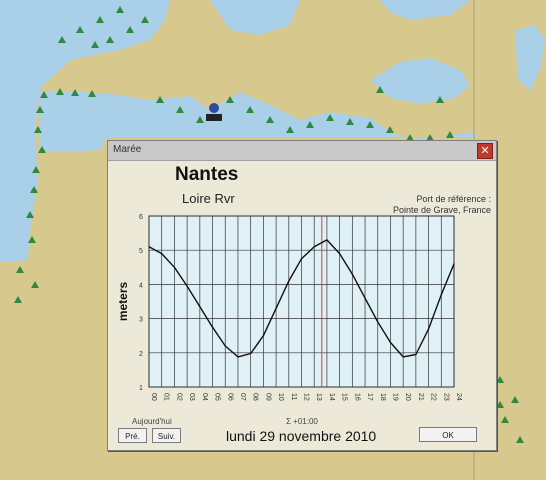  I want to click on y-tick-label: 1, so click(141, 388).